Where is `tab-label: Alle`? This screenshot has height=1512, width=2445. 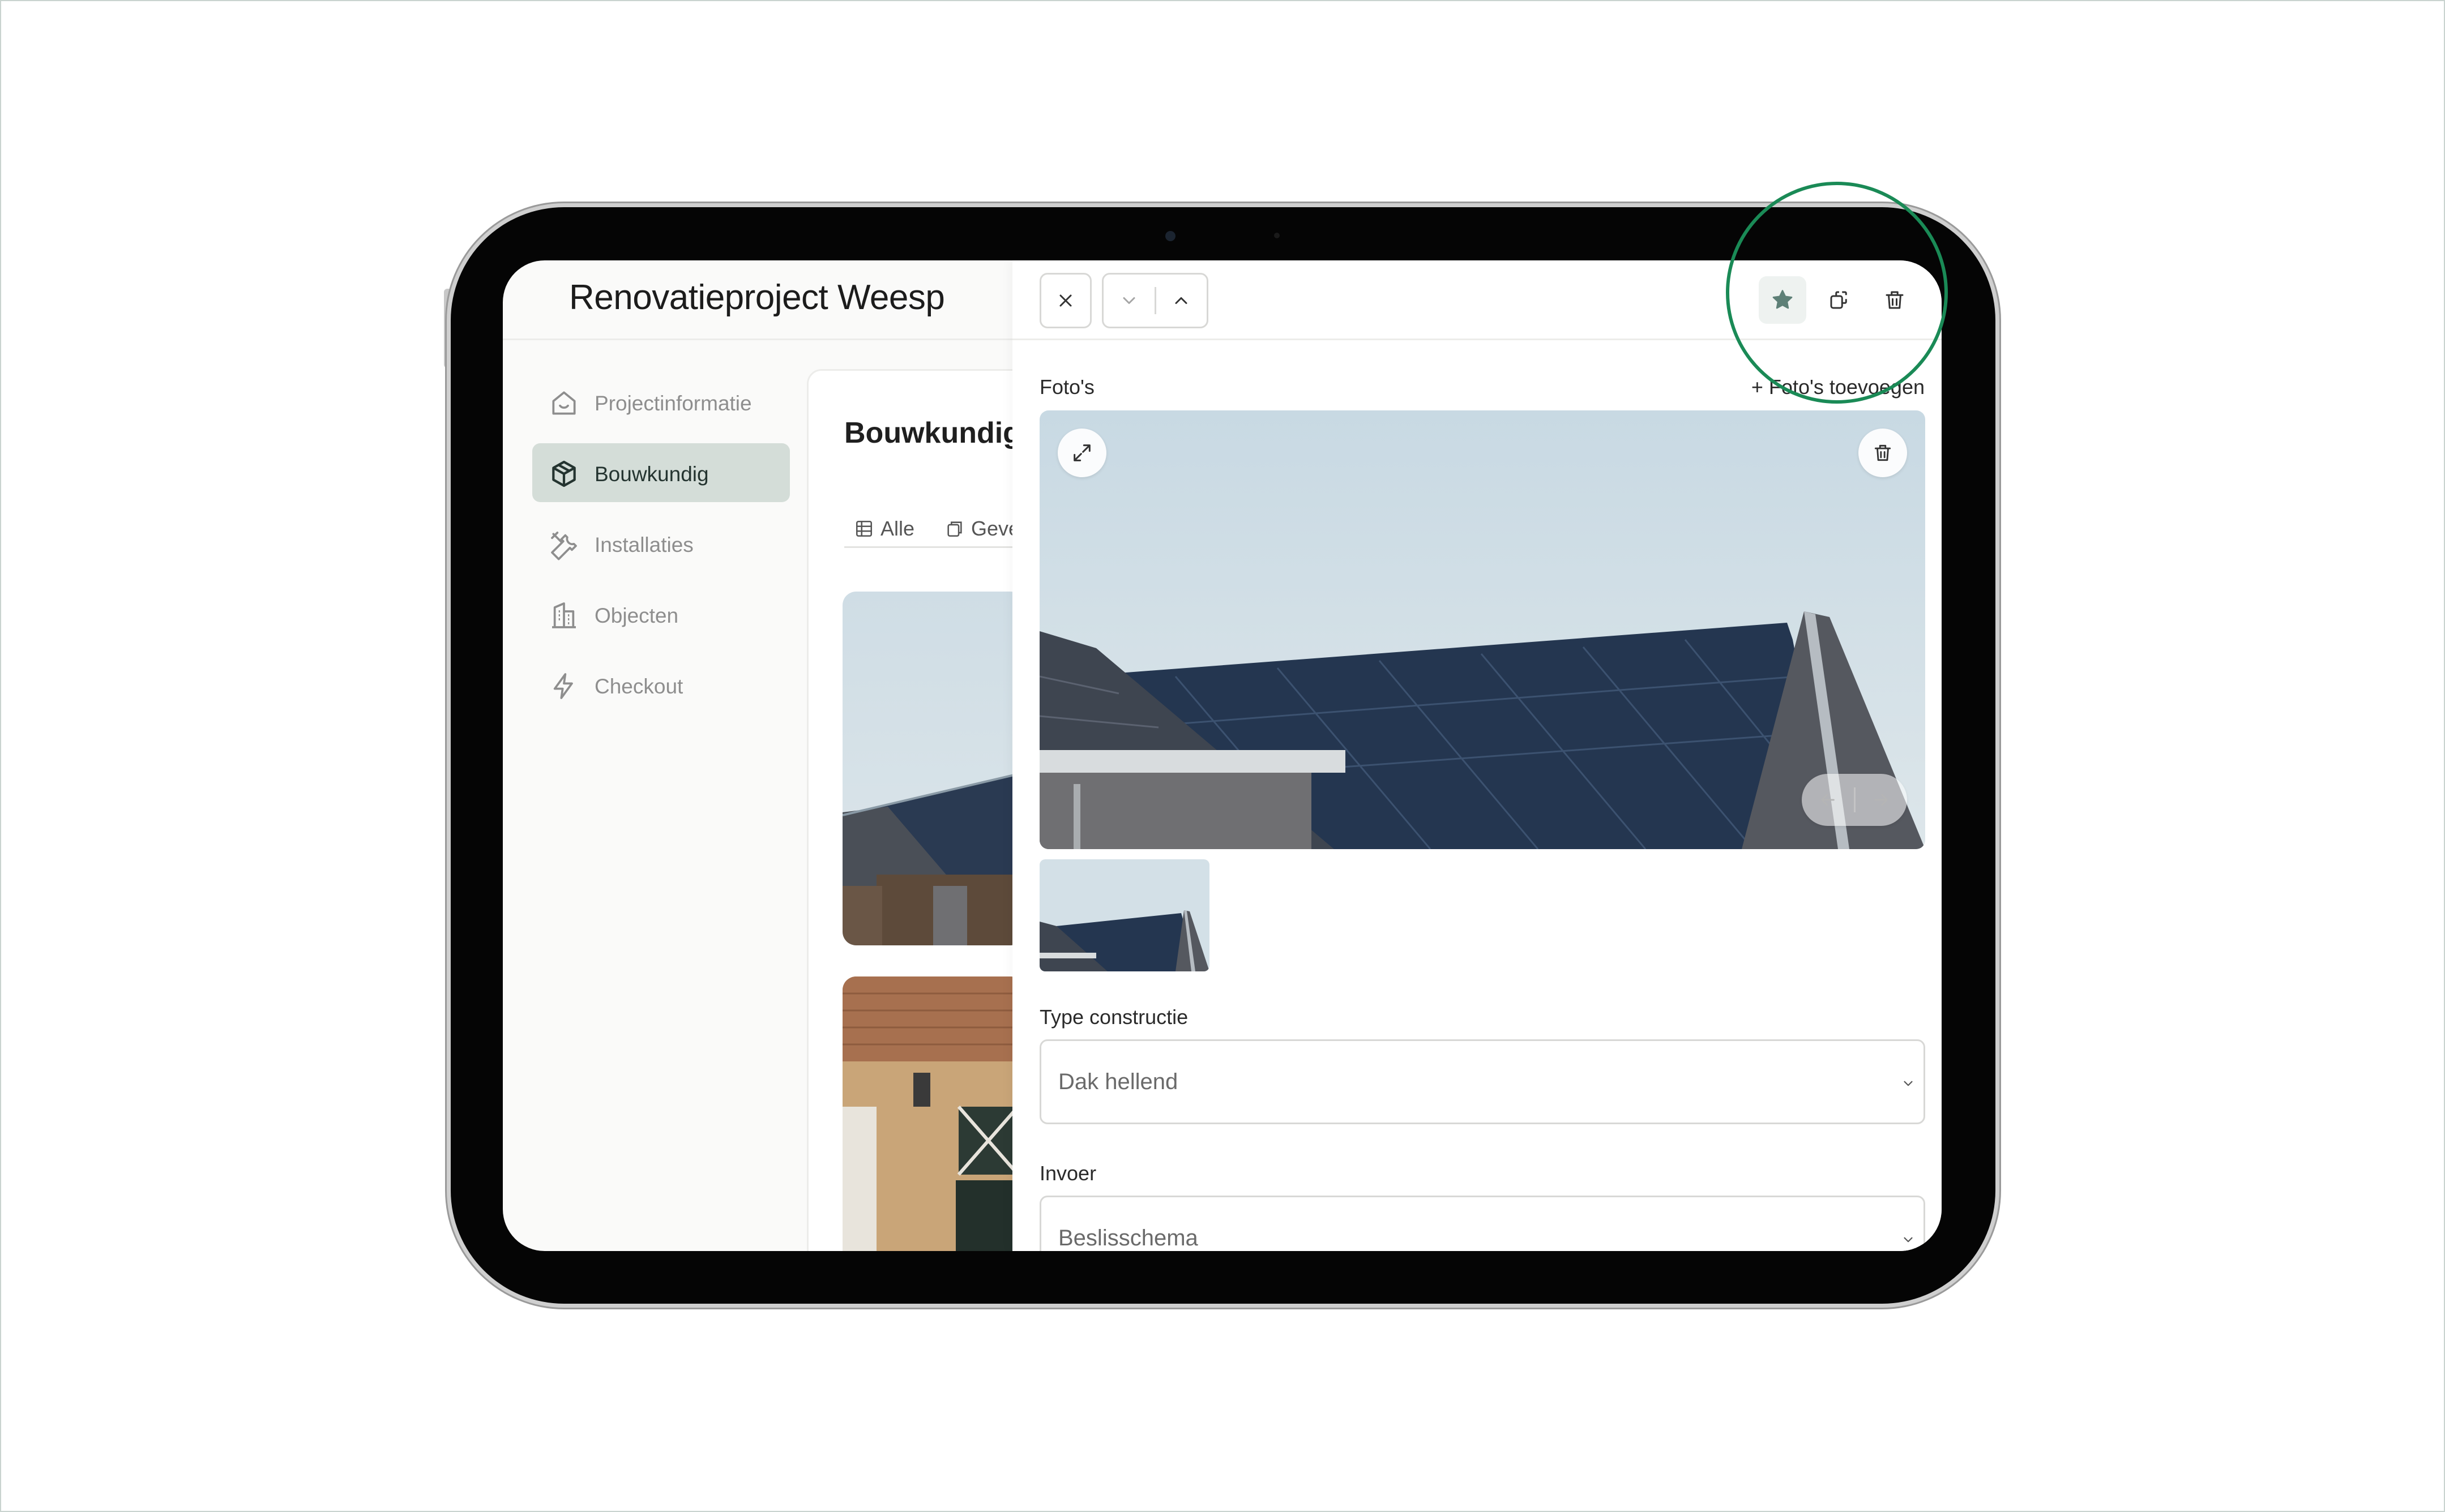 tab-label: Alle is located at coordinates (897, 528).